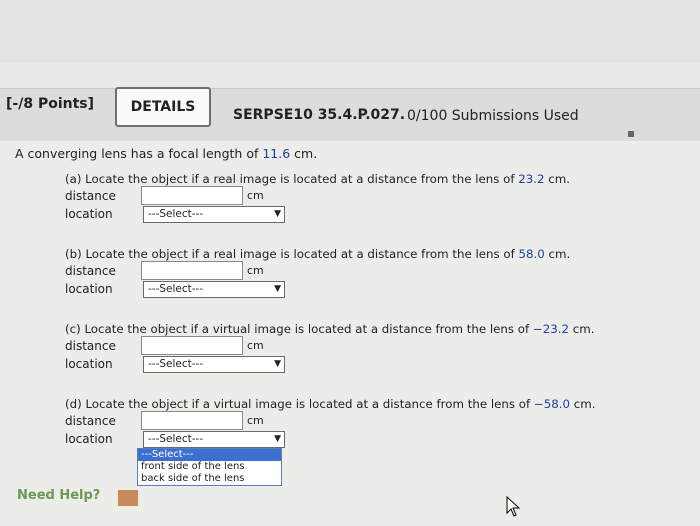  Describe the element at coordinates (50, 104) in the screenshot. I see `points-label: [-/8 Points]` at that location.